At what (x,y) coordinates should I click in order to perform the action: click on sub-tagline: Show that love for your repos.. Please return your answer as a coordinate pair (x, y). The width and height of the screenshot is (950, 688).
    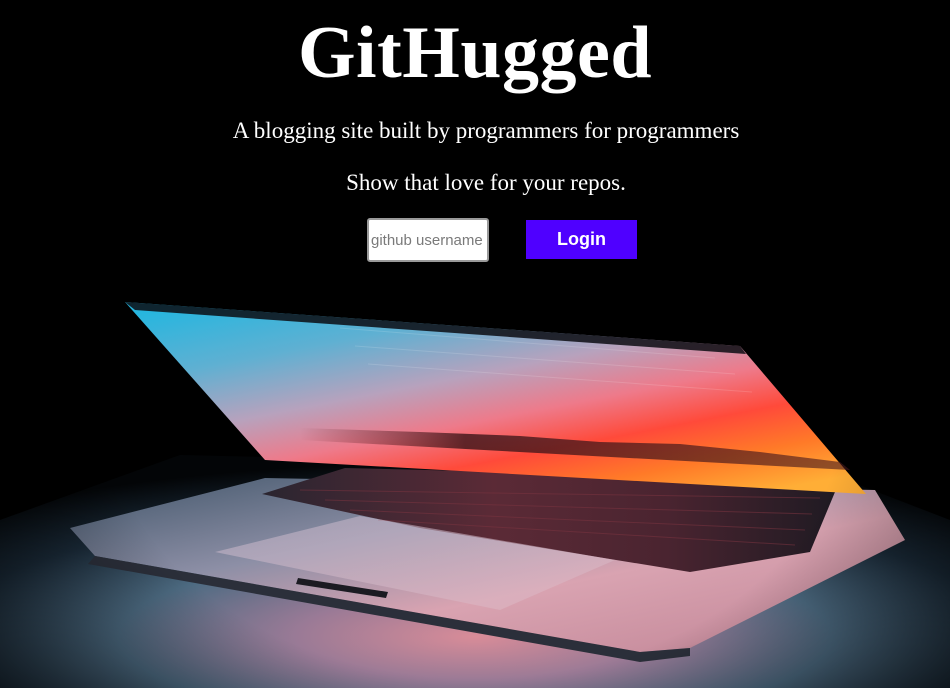
    Looking at the image, I should click on (486, 182).